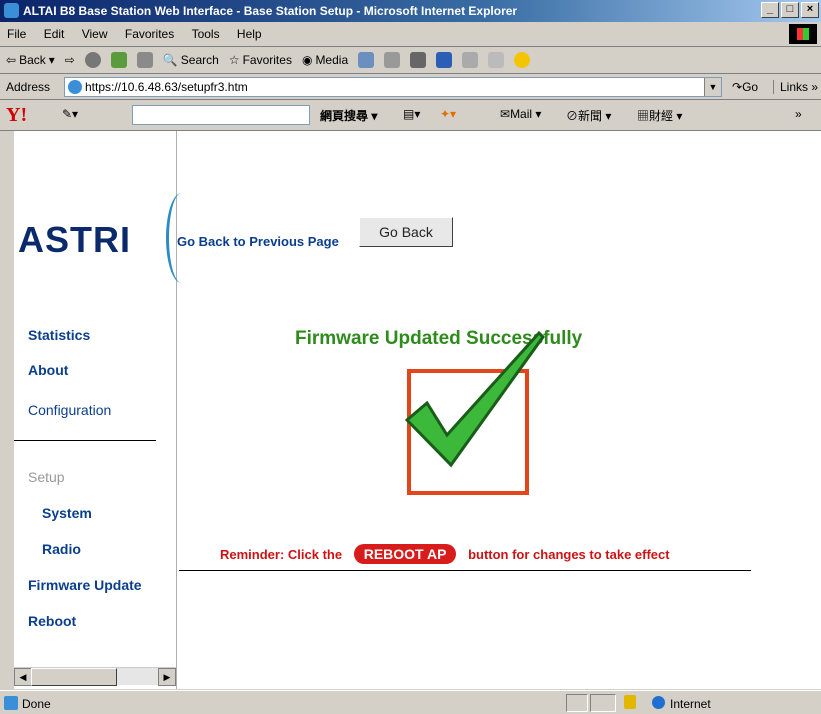 The height and width of the screenshot is (714, 821). What do you see at coordinates (221, 115) in the screenshot?
I see `yahoo-search-input` at bounding box center [221, 115].